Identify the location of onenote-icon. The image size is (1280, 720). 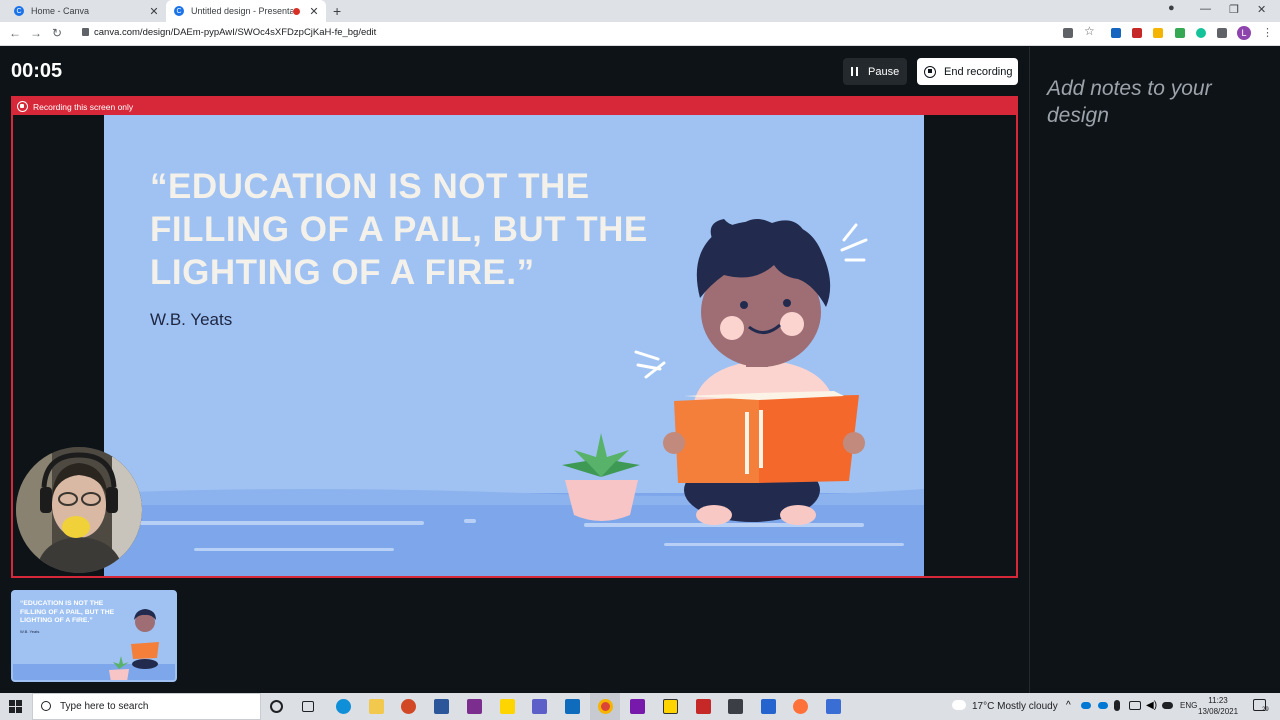
(637, 706).